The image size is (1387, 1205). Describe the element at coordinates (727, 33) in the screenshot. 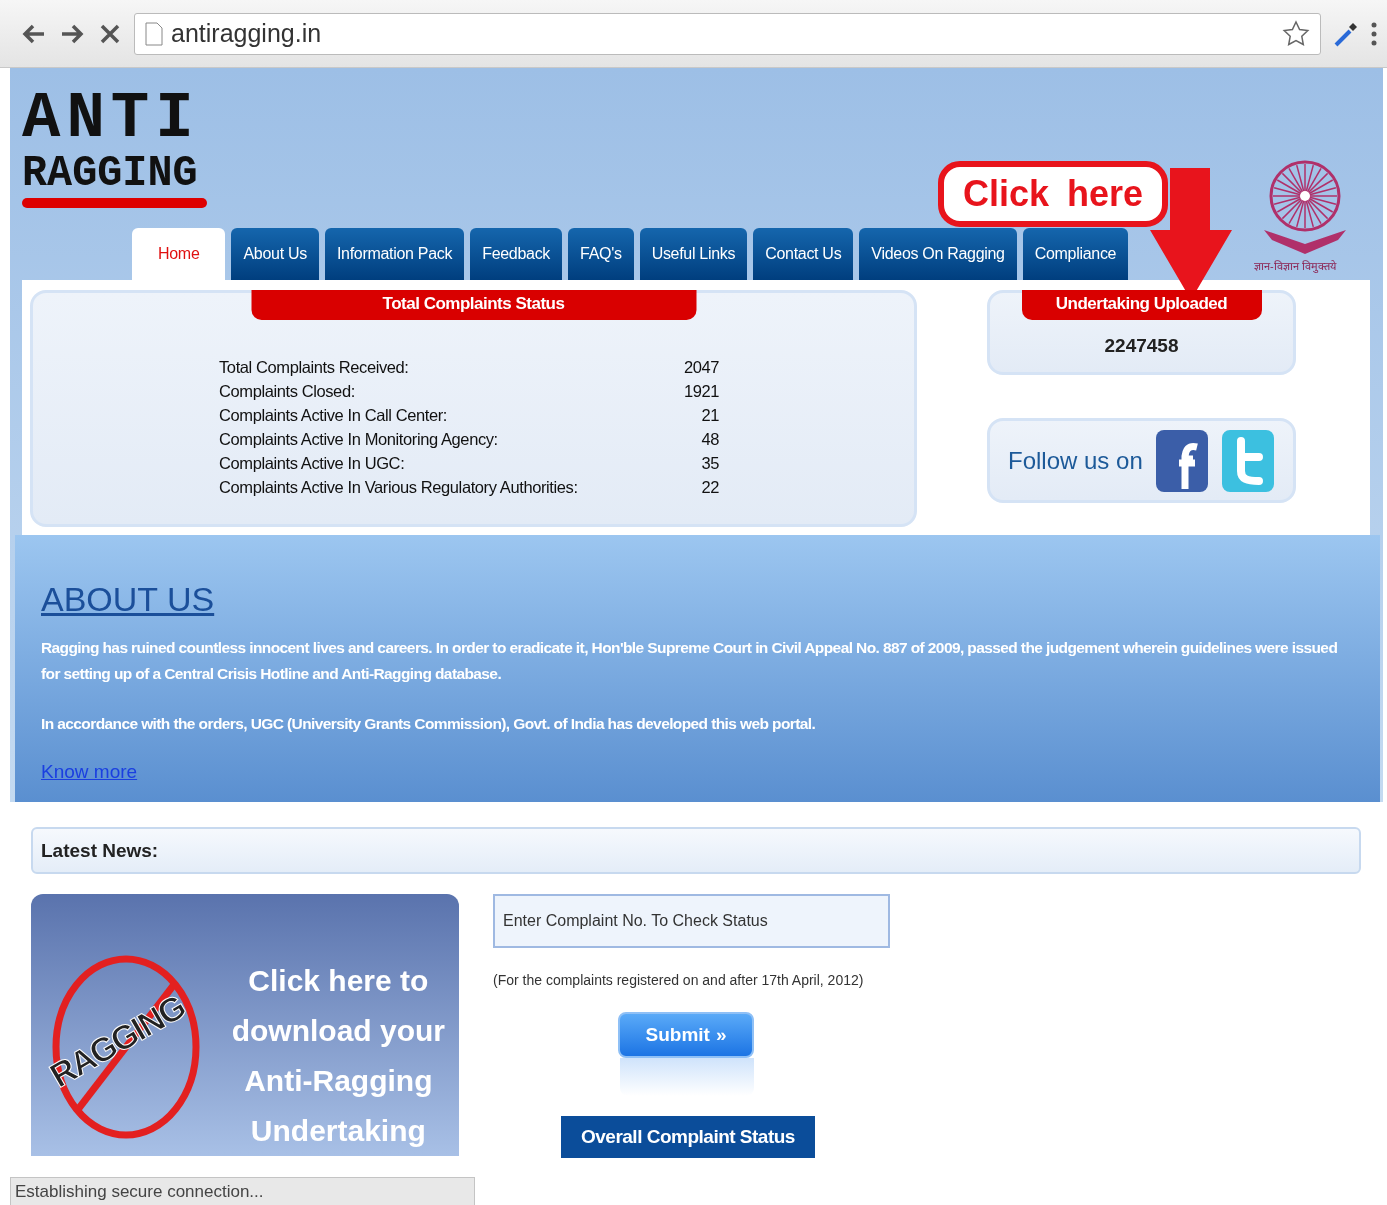

I see `address-bar: antiragging.in` at that location.